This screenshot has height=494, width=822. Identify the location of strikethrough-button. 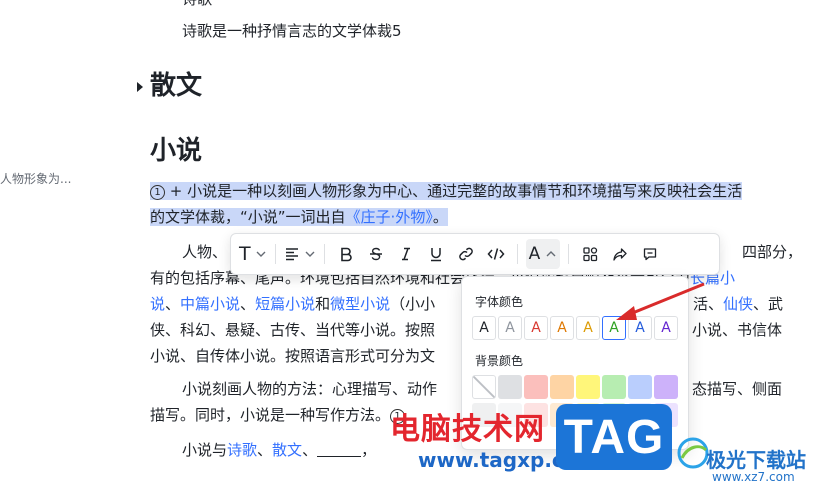
(376, 254).